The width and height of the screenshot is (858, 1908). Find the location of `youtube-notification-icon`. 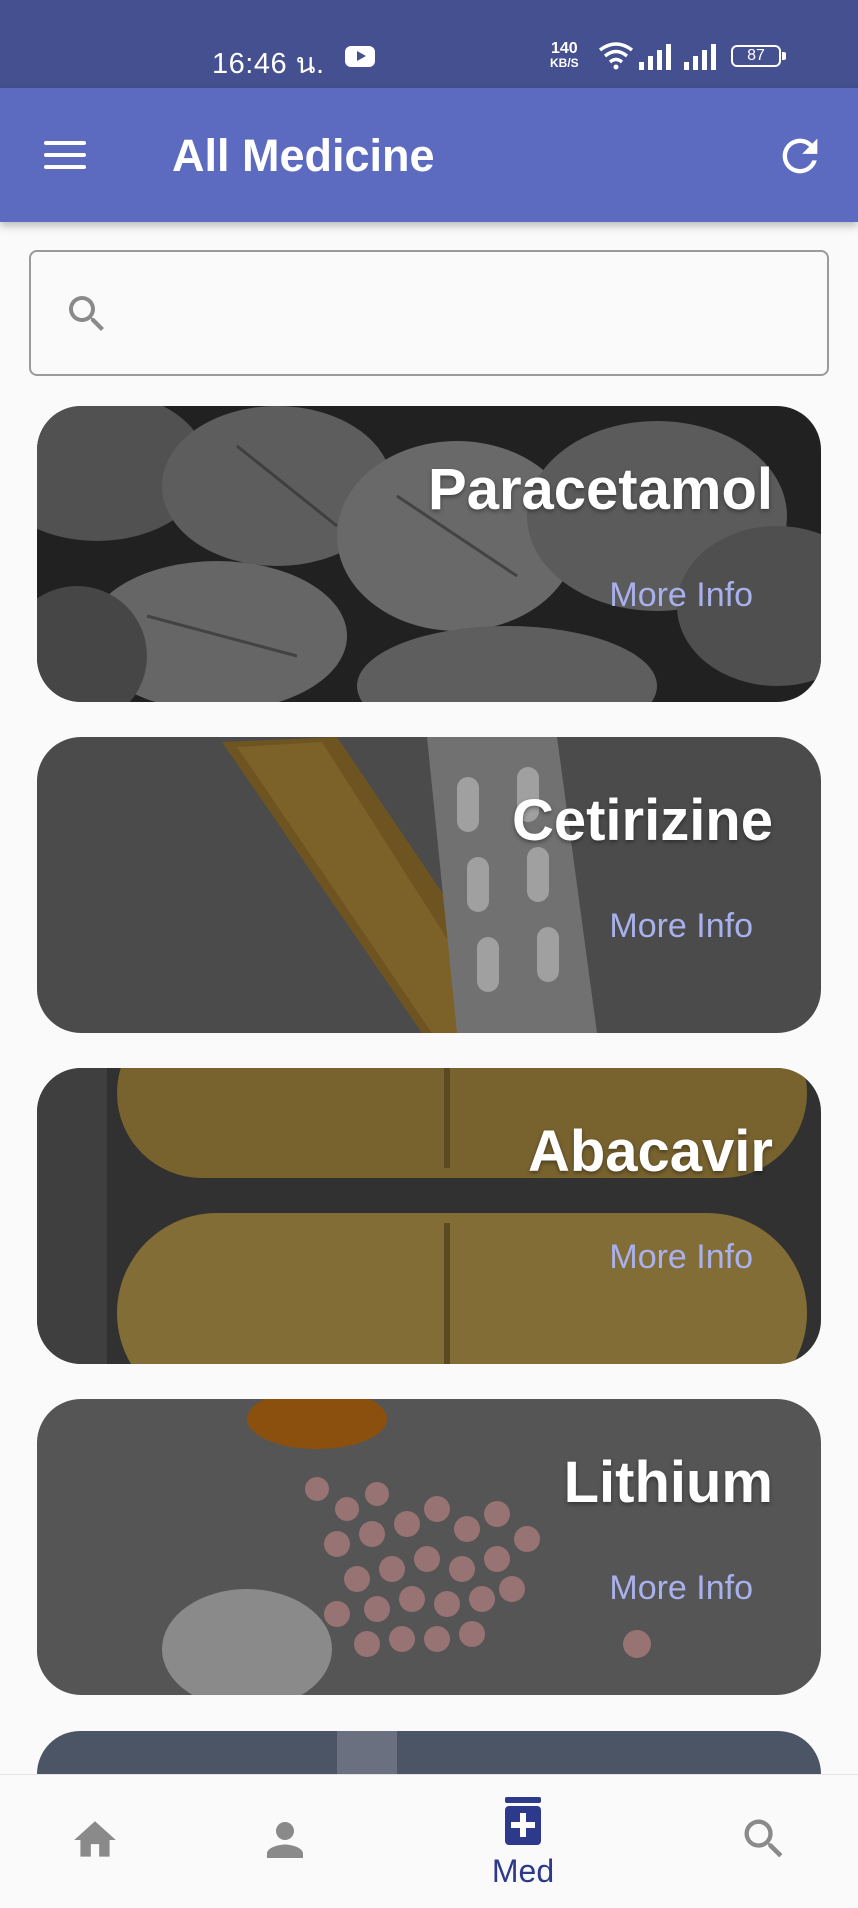

youtube-notification-icon is located at coordinates (360, 56).